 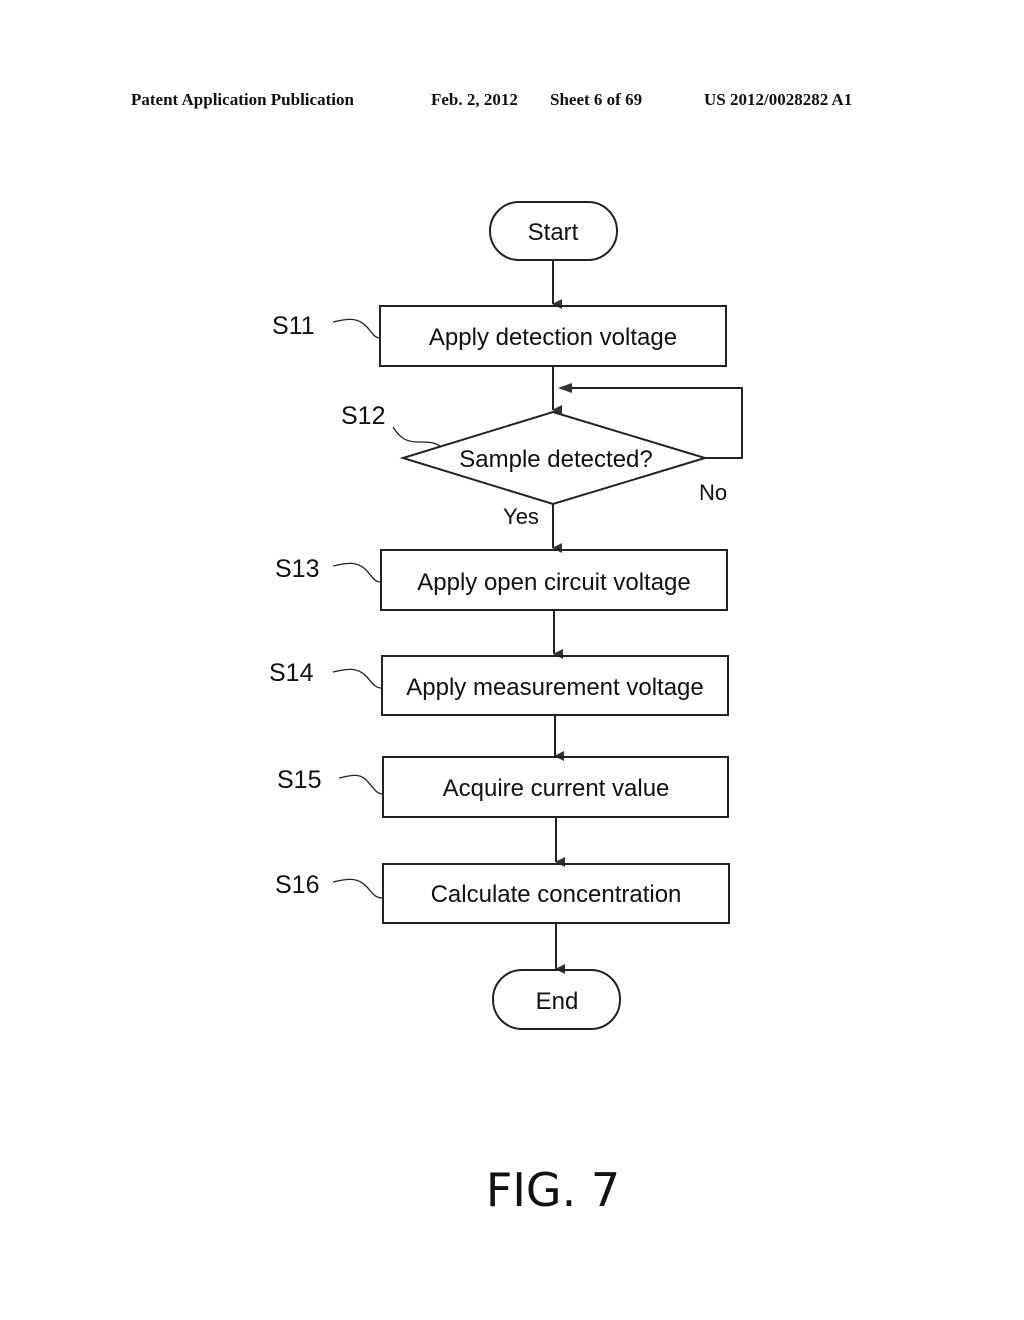 I want to click on leader-s14, so click(x=357, y=678).